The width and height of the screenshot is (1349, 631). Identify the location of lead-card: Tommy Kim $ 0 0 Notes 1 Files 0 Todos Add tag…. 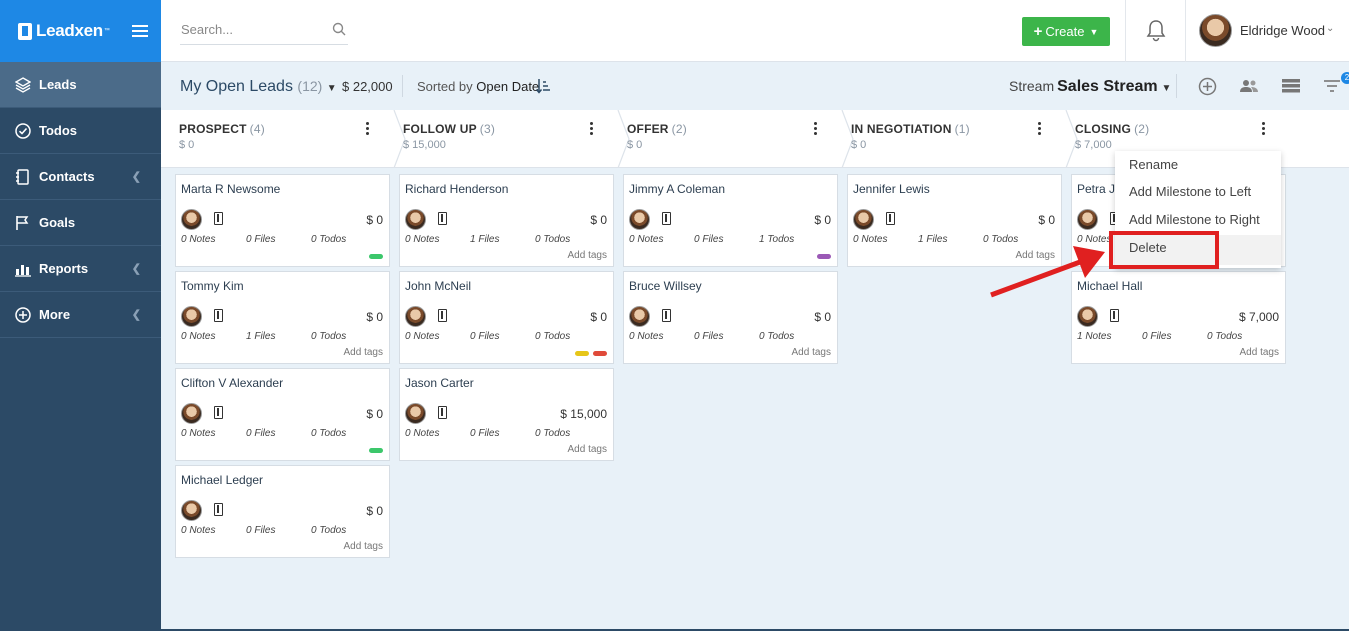
(282, 317).